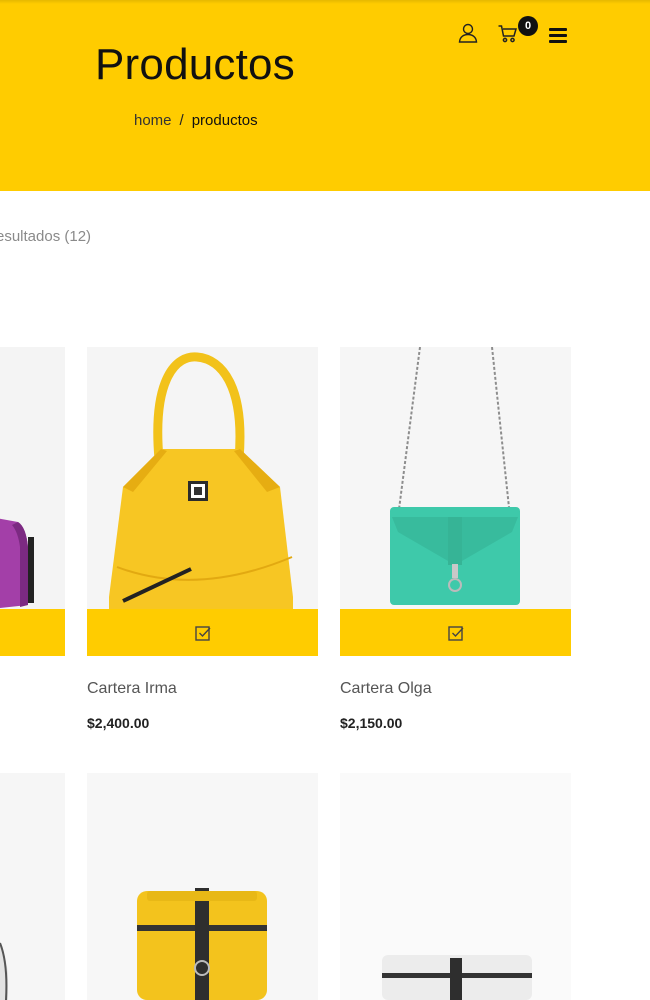 The image size is (650, 1000). I want to click on page-title: Productos, so click(195, 64).